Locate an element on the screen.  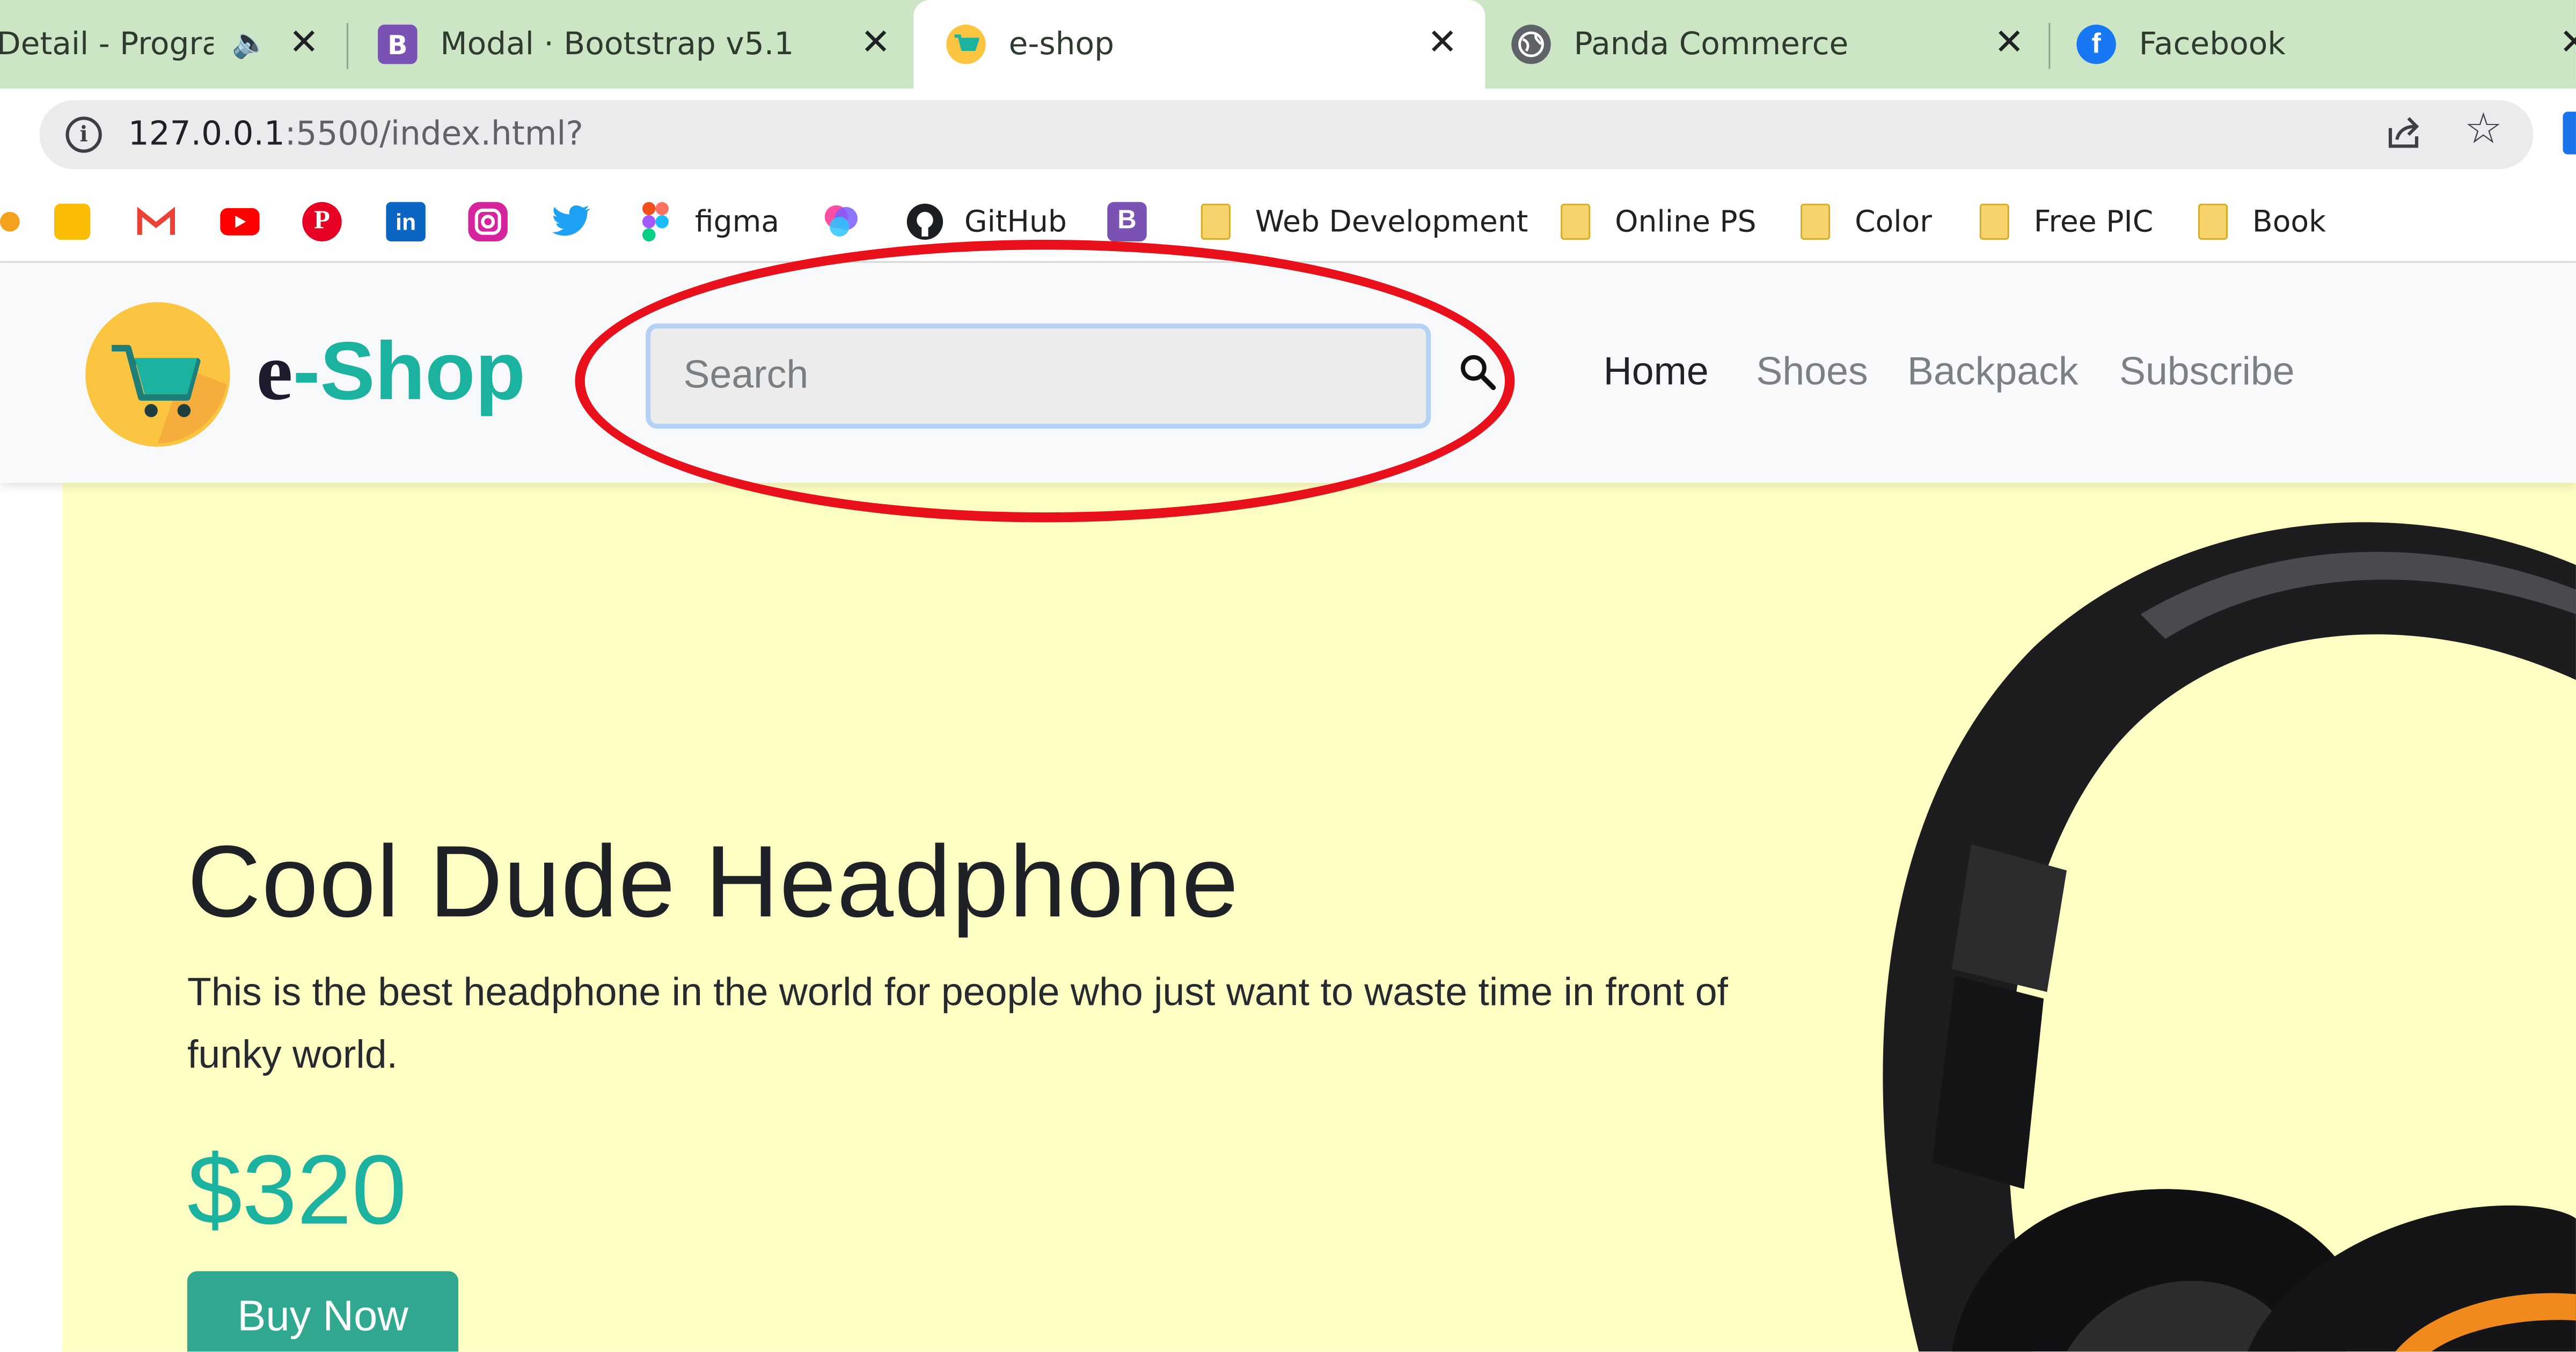
bookmark-label: GitHub is located at coordinates (1015, 221).